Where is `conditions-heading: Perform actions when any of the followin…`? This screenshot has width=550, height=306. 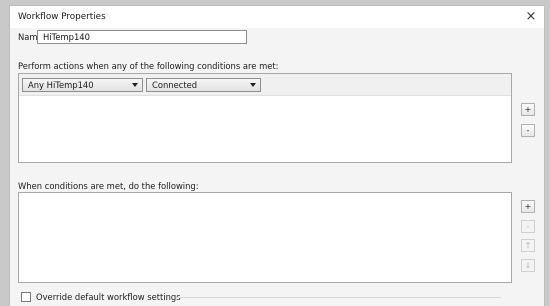 conditions-heading: Perform actions when any of the followin… is located at coordinates (148, 66).